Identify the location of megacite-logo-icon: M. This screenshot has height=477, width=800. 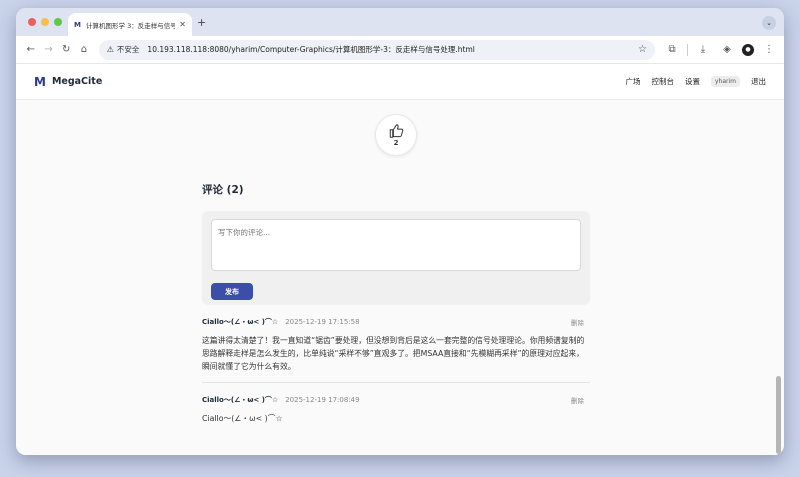
(40, 82).